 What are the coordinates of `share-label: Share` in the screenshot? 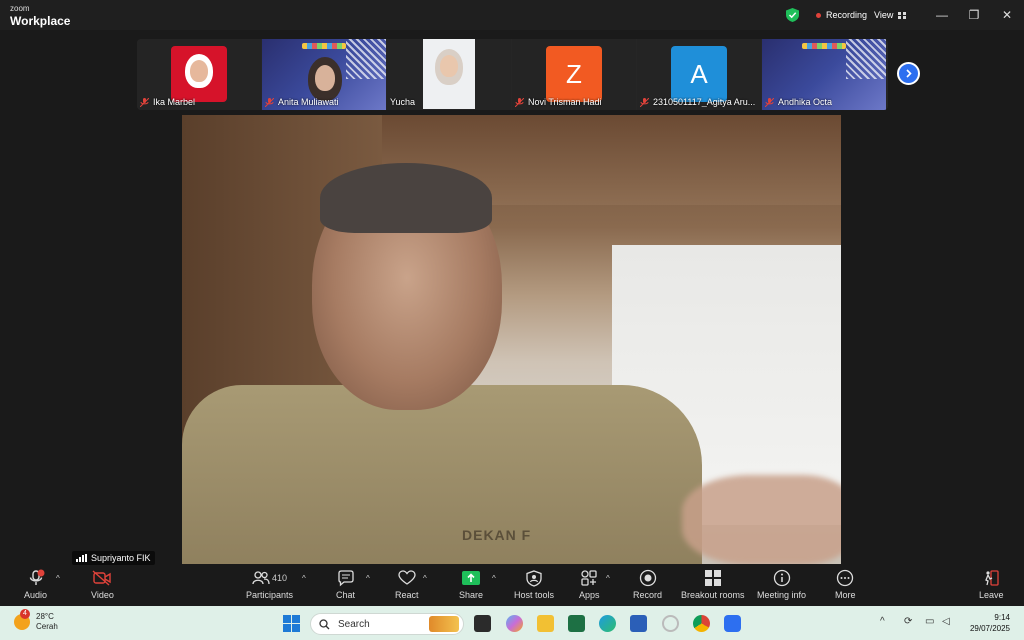 It's located at (471, 595).